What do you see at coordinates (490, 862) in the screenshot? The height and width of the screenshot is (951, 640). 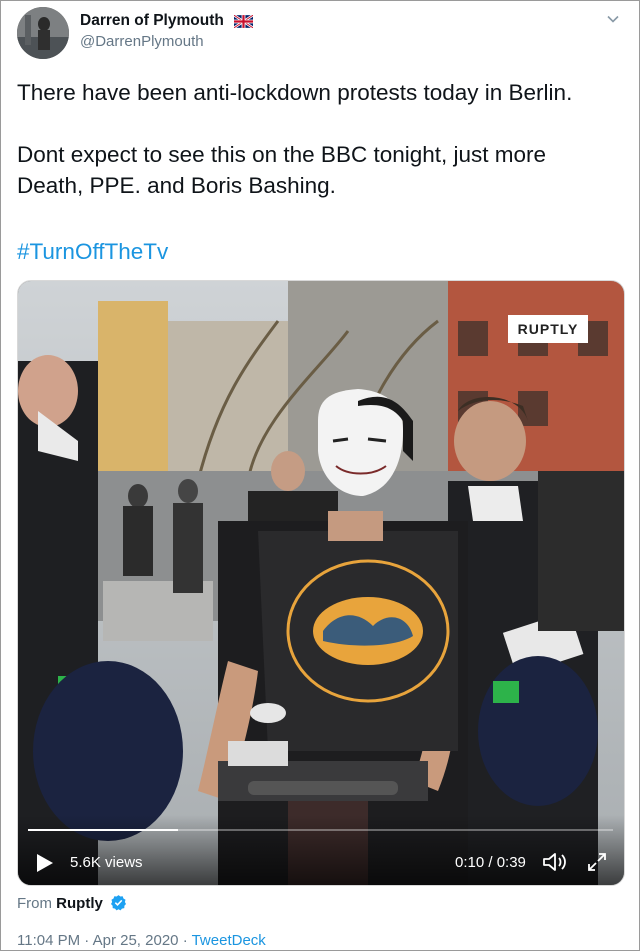 I see `time-display: 0:10 / 0:39` at bounding box center [490, 862].